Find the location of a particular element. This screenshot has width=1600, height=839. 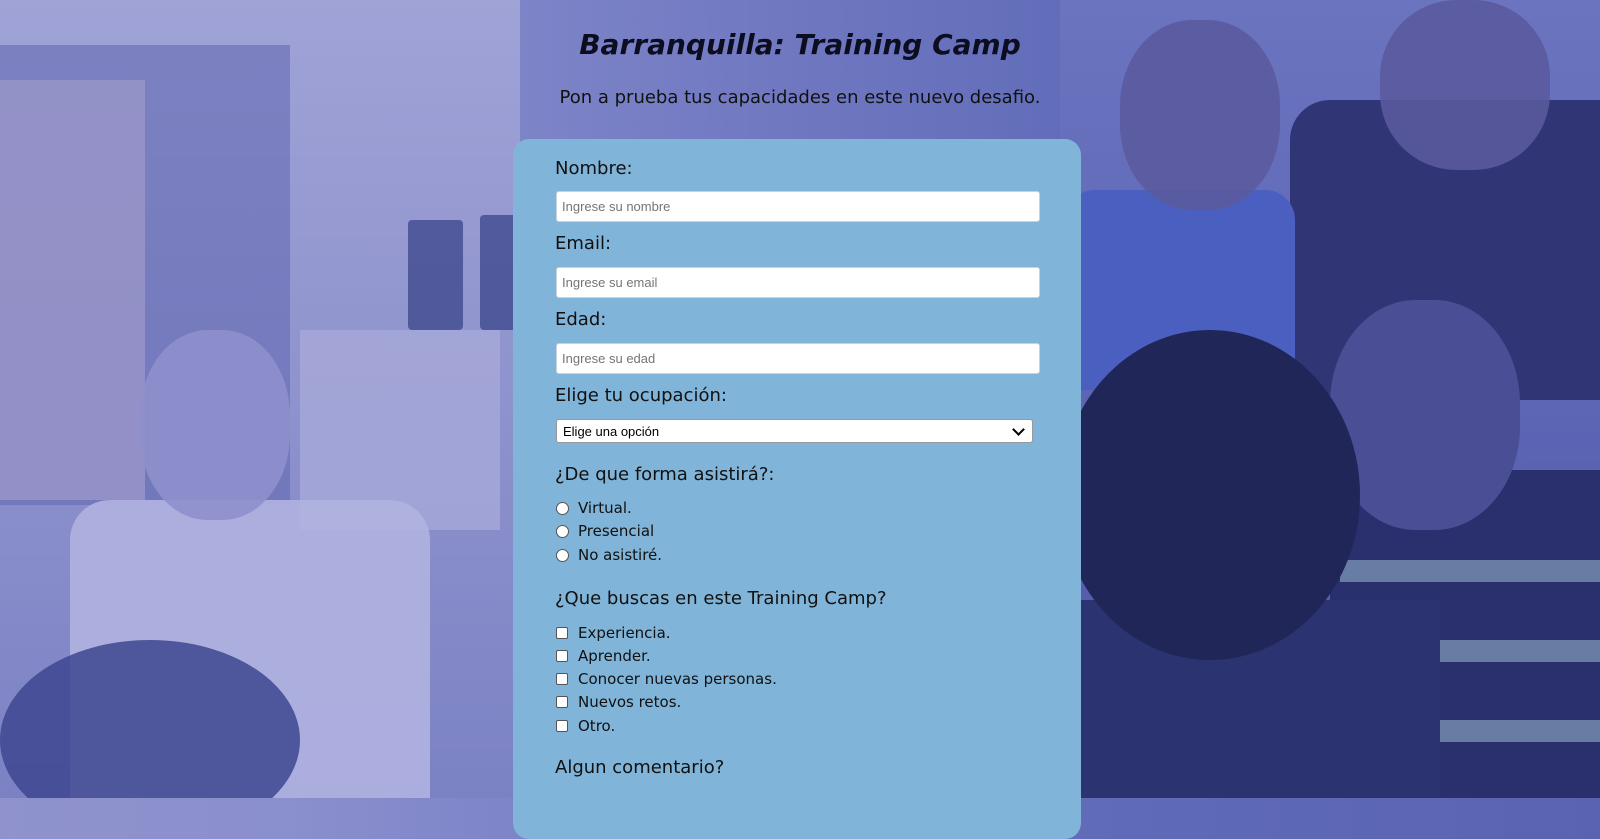

email-label: Email: is located at coordinates (583, 243).